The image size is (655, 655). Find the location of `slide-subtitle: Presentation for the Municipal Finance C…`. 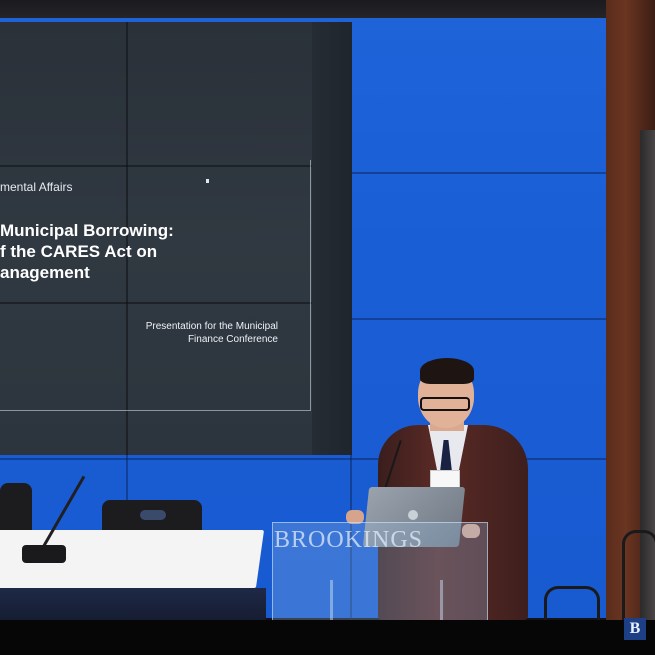

slide-subtitle: Presentation for the Municipal Finance C… is located at coordinates (211, 333).